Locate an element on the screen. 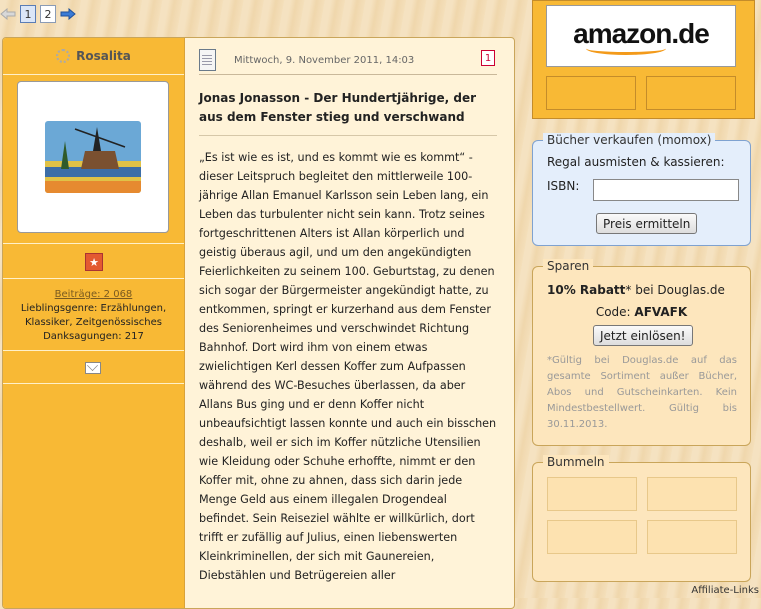  isbn-label: ISBN: is located at coordinates (563, 186).